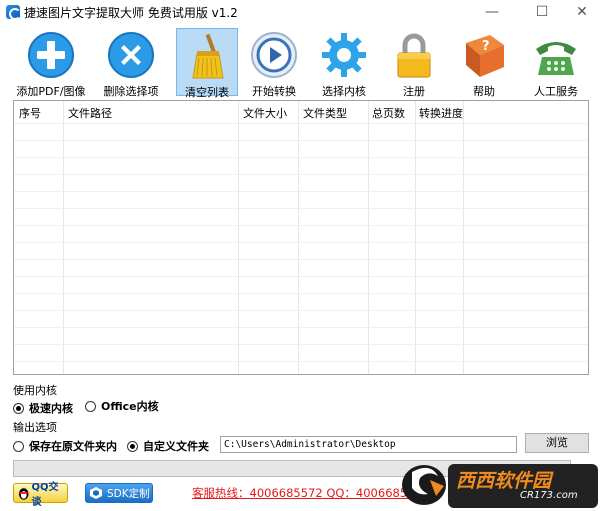  I want to click on save-original-folder-radio: 保存在原文件夹内, so click(65, 446).